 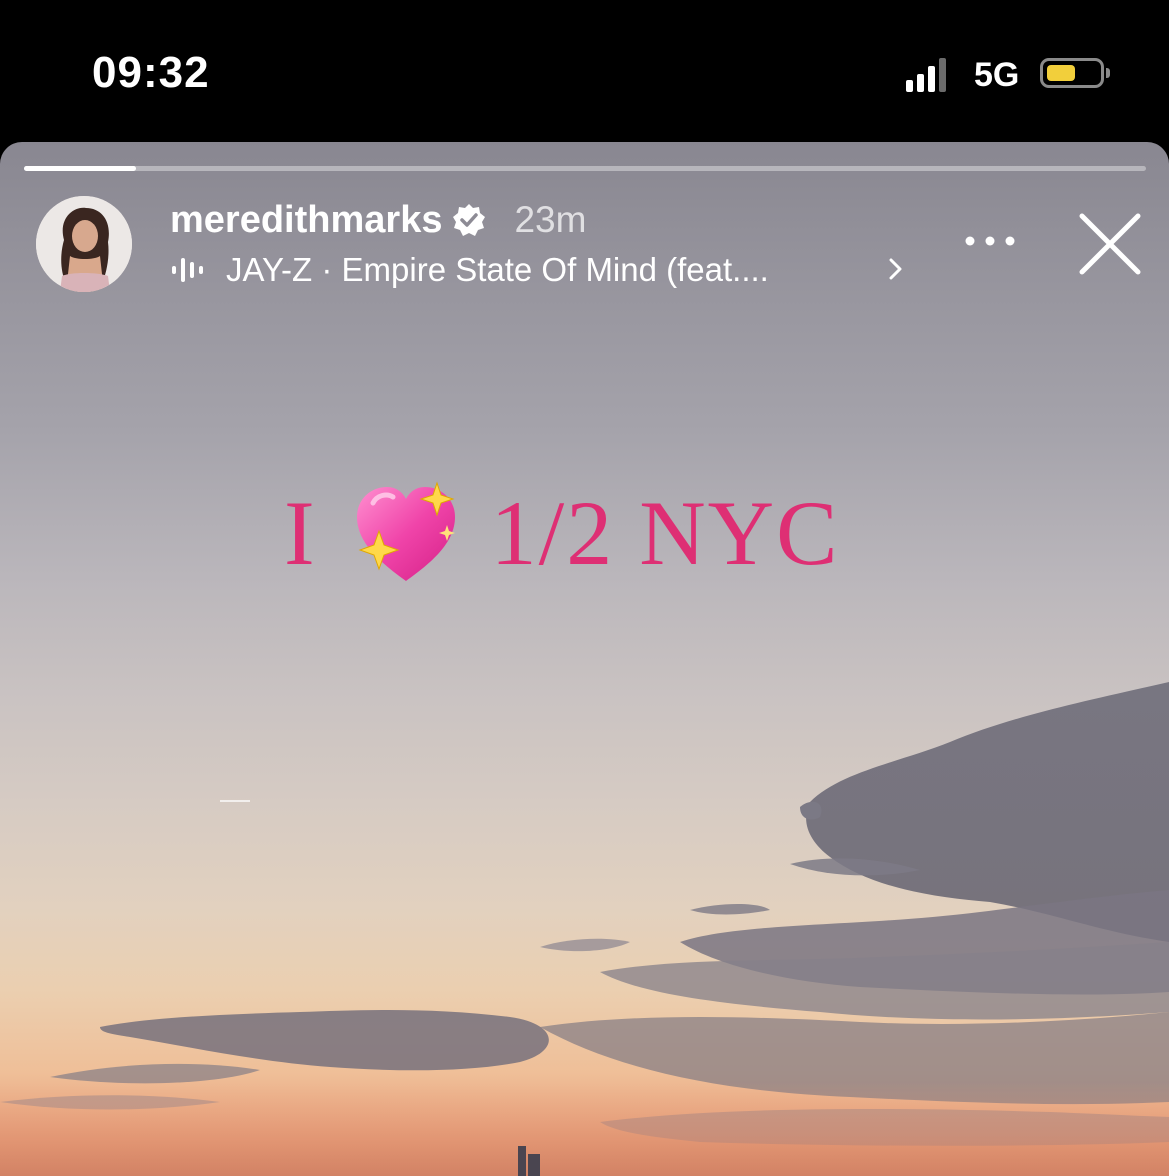 I want to click on avatar, so click(x=84, y=244).